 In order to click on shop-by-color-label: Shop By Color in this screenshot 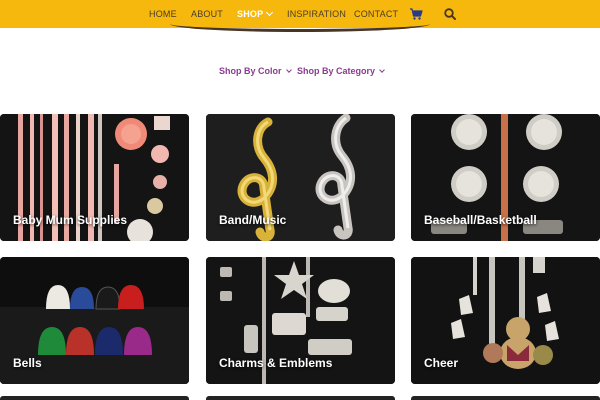, I will do `click(250, 71)`.